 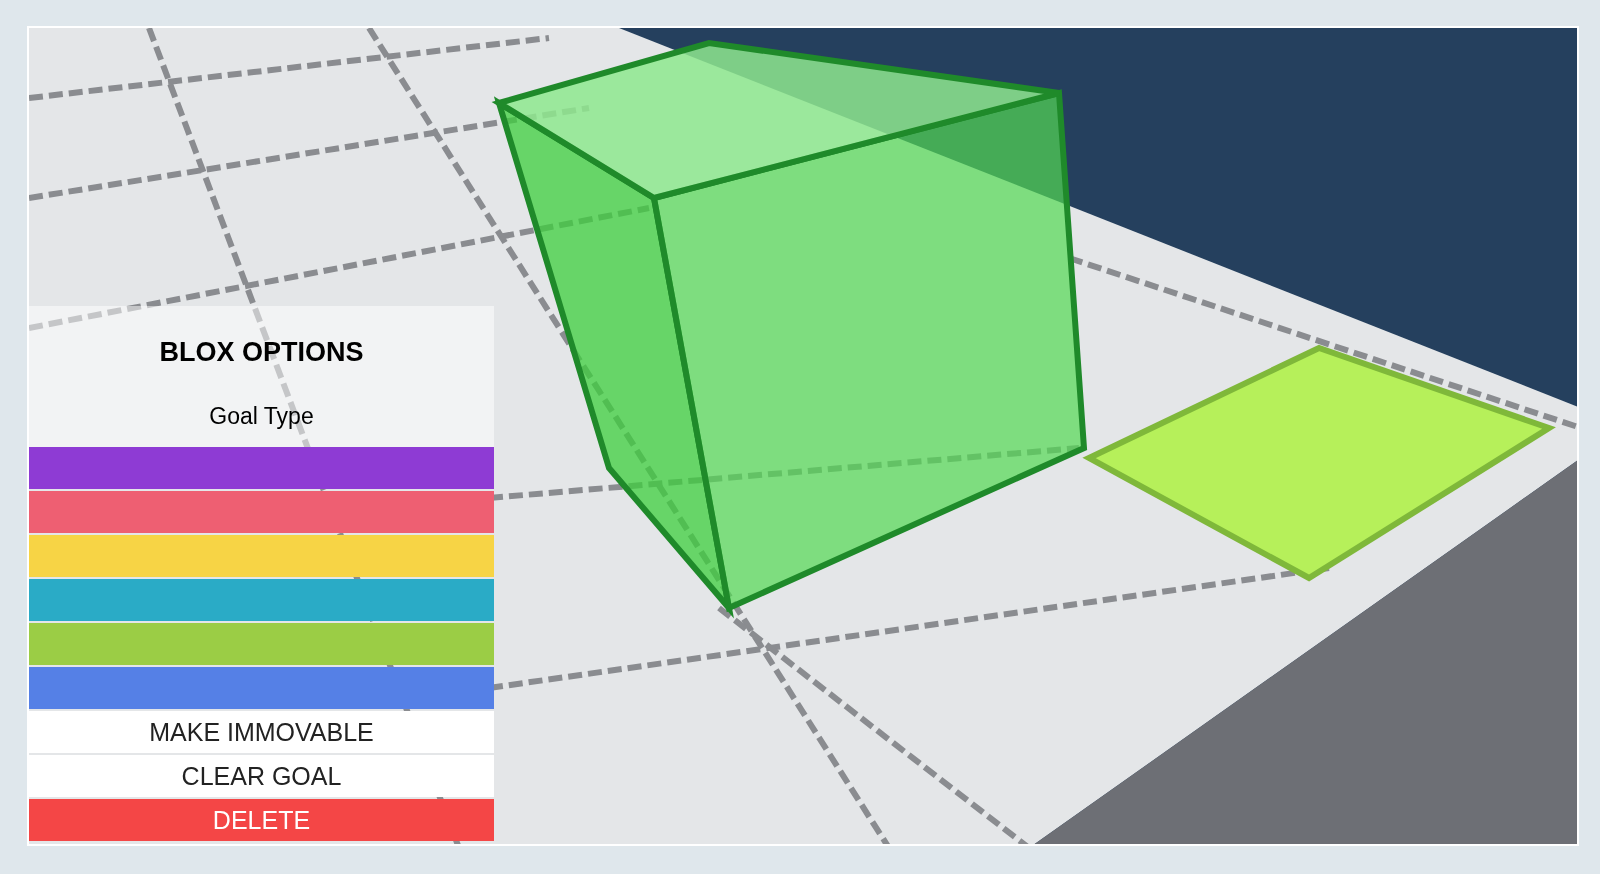 I want to click on action-button: CLEAR GOAL, so click(x=261, y=776).